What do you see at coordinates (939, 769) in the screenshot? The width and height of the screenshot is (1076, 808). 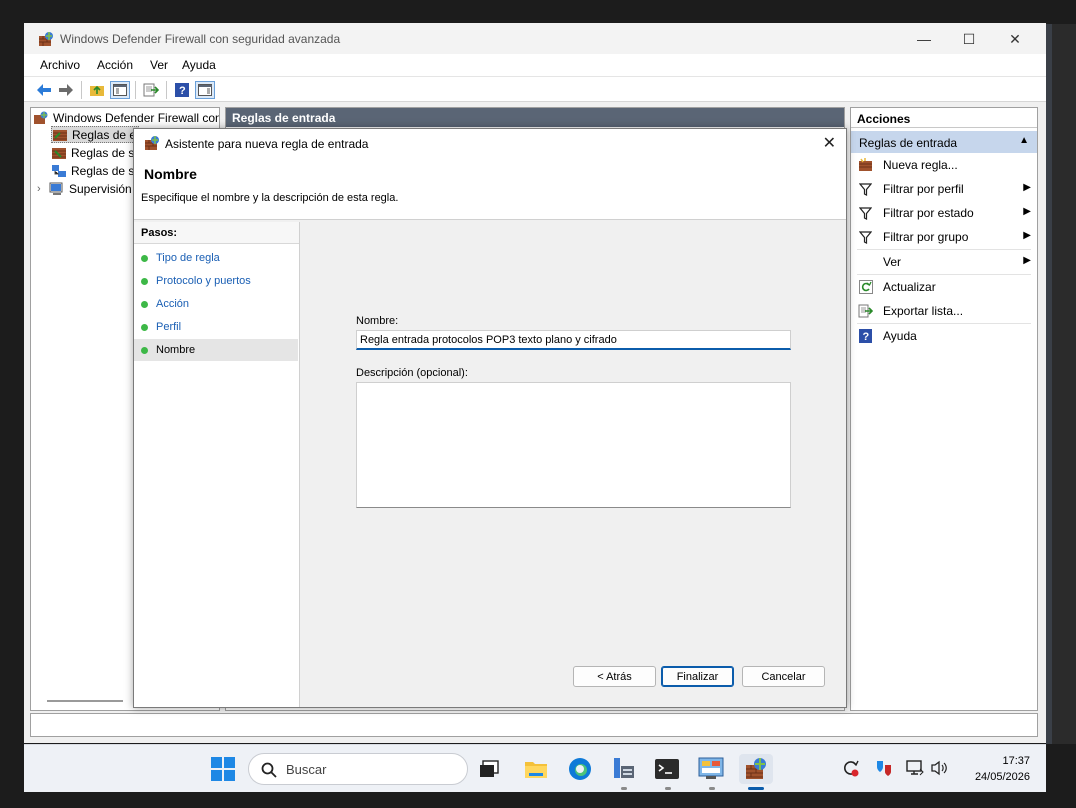 I see `volume-icon` at bounding box center [939, 769].